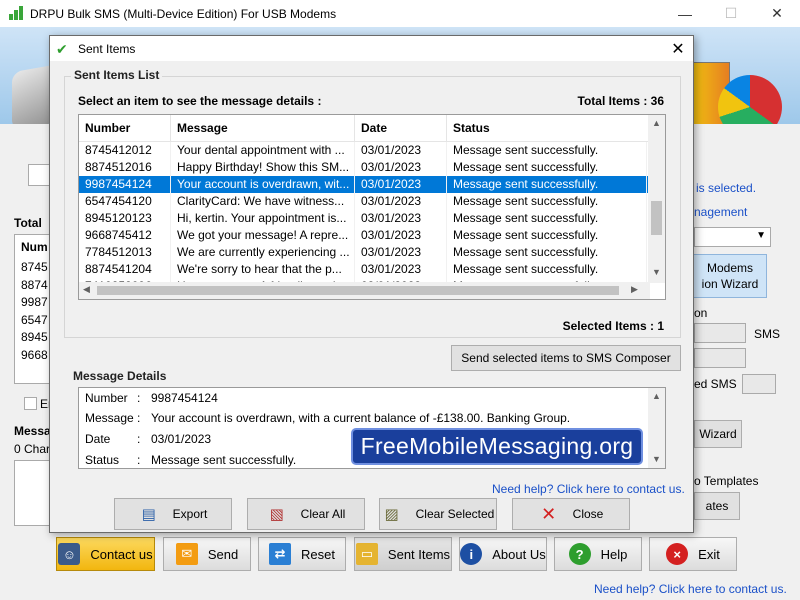 The height and width of the screenshot is (600, 800). I want to click on envelope-icon: ✉, so click(186, 554).